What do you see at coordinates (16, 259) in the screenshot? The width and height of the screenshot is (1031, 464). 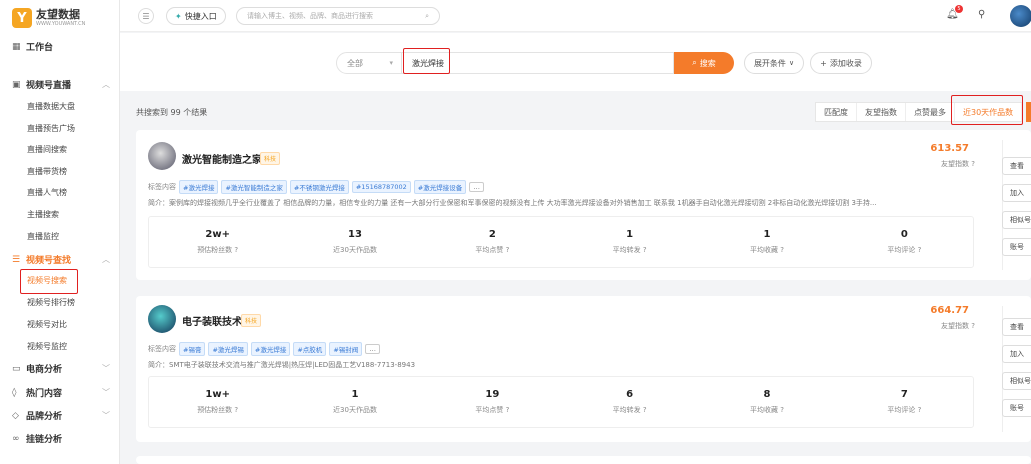 I see `search-list-icon: ☰` at bounding box center [16, 259].